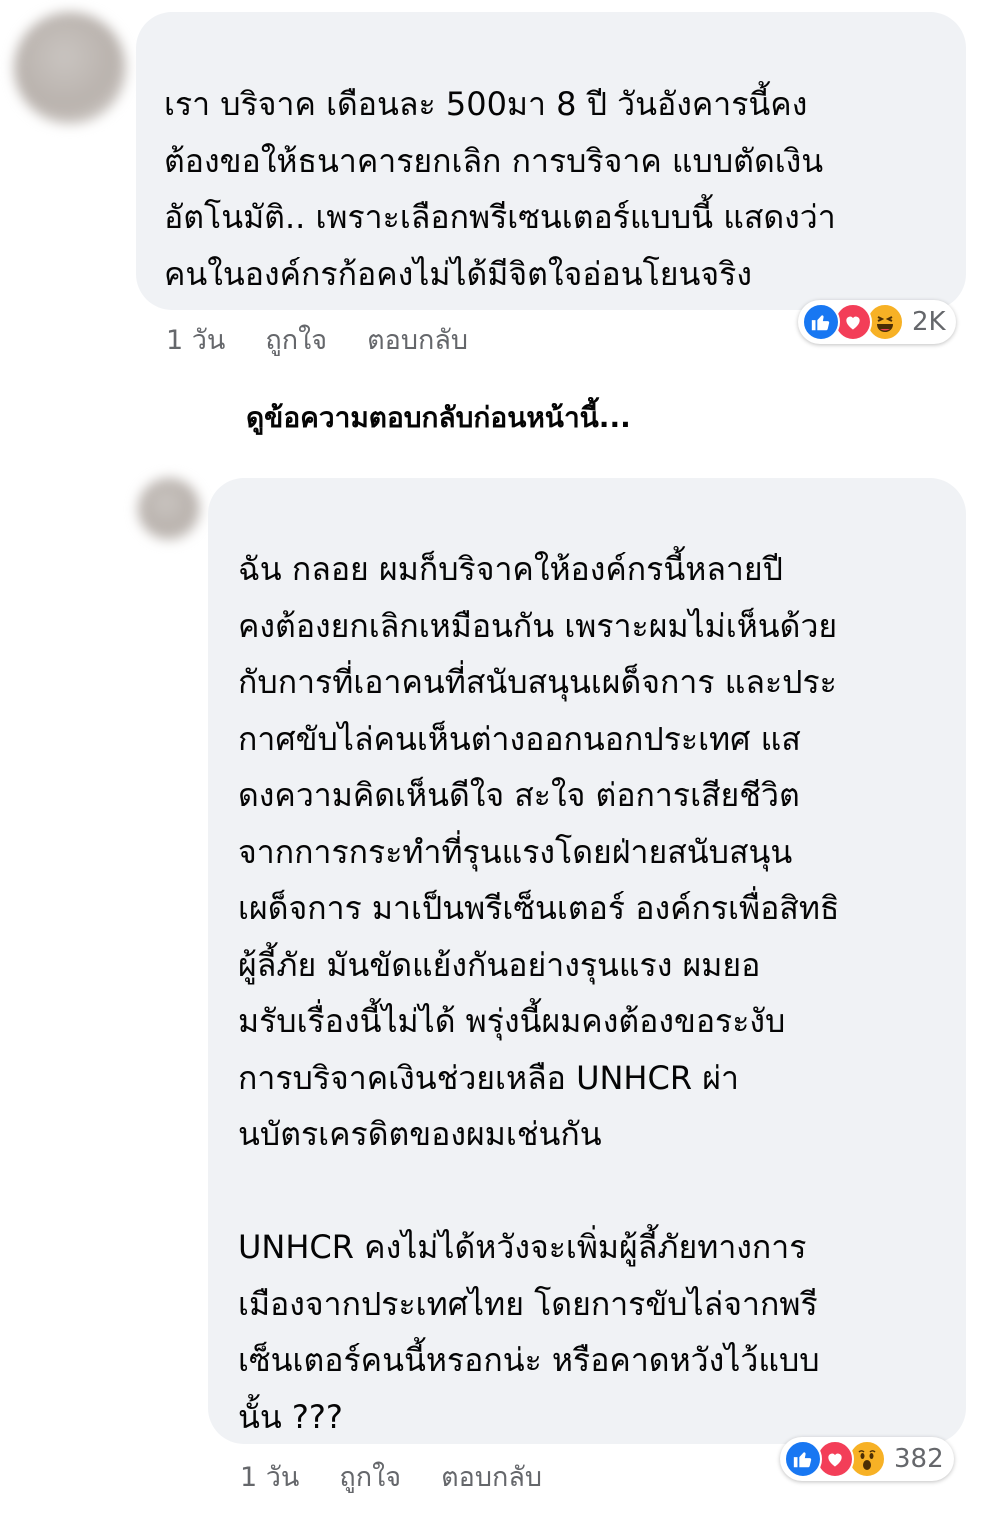 Image resolution: width=1000 pixels, height=1523 pixels. Describe the element at coordinates (867, 1459) in the screenshot. I see `reaction-summary: 382` at that location.